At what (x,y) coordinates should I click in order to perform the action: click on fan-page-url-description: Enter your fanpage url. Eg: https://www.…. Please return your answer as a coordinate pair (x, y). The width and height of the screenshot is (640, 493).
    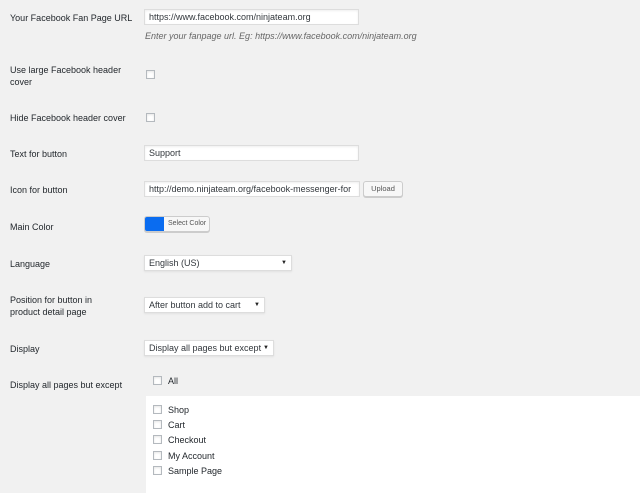
    Looking at the image, I should click on (281, 36).